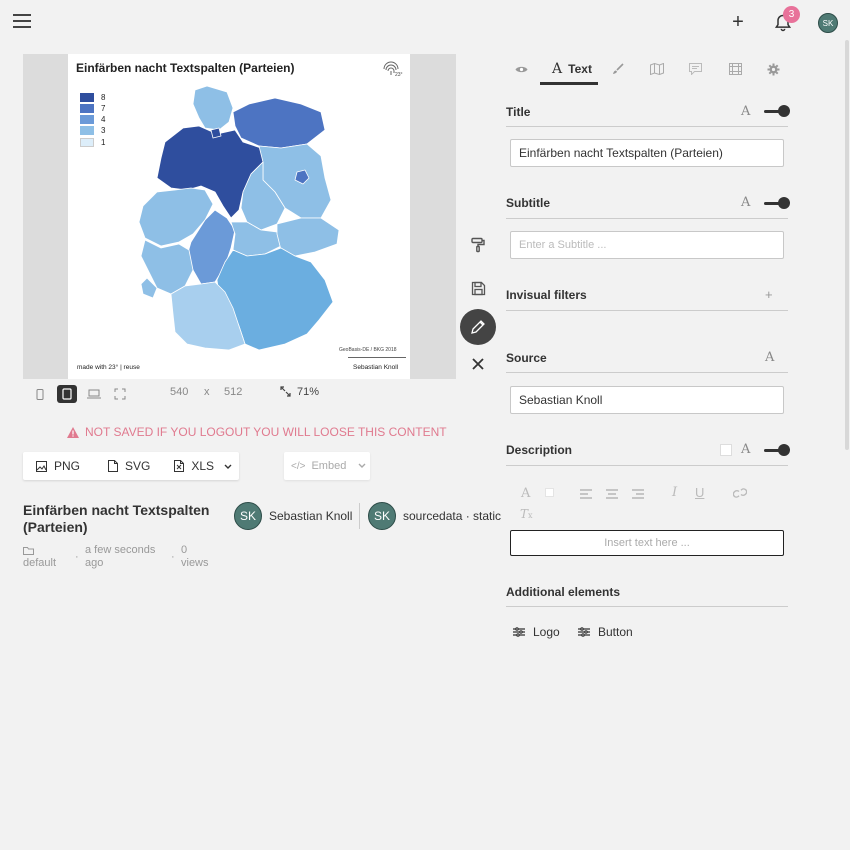 This screenshot has height=850, width=850. What do you see at coordinates (228, 466) in the screenshot?
I see `export-dropdown-icon` at bounding box center [228, 466].